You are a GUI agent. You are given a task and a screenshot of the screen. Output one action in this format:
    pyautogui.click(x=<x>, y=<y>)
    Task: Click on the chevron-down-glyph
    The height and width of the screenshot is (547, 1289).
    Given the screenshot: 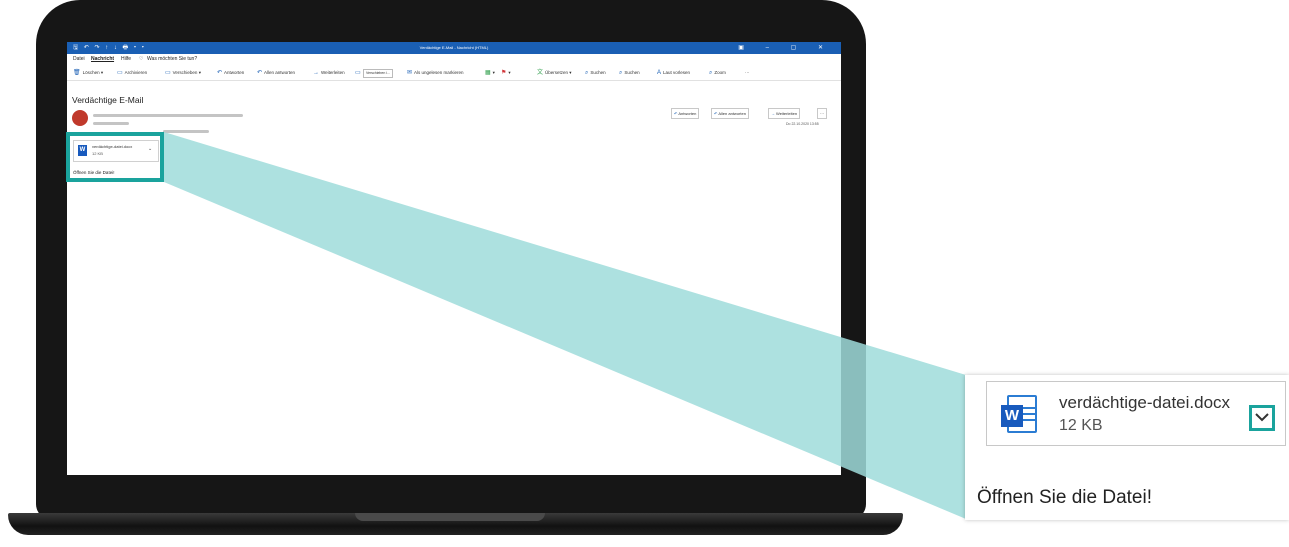 What is the action you would take?
    pyautogui.click(x=1262, y=417)
    